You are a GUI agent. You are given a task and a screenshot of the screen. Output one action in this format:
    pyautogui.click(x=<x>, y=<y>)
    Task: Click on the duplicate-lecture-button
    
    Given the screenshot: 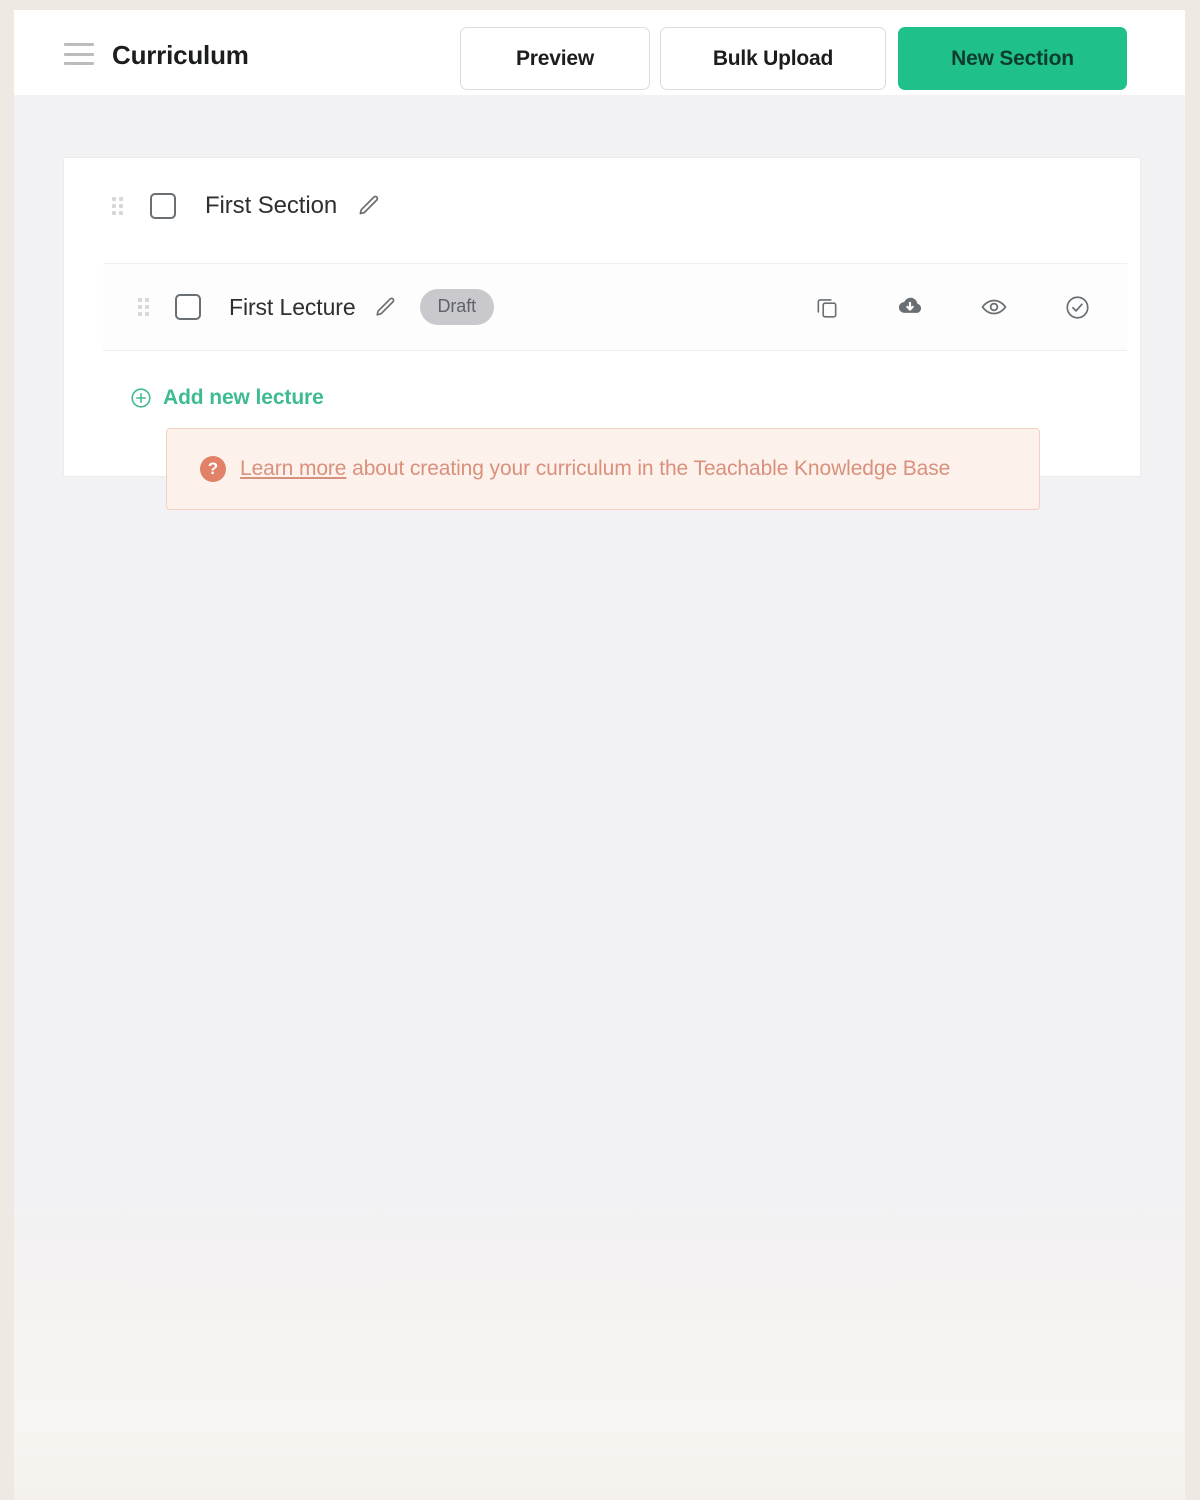 What is the action you would take?
    pyautogui.click(x=827, y=307)
    